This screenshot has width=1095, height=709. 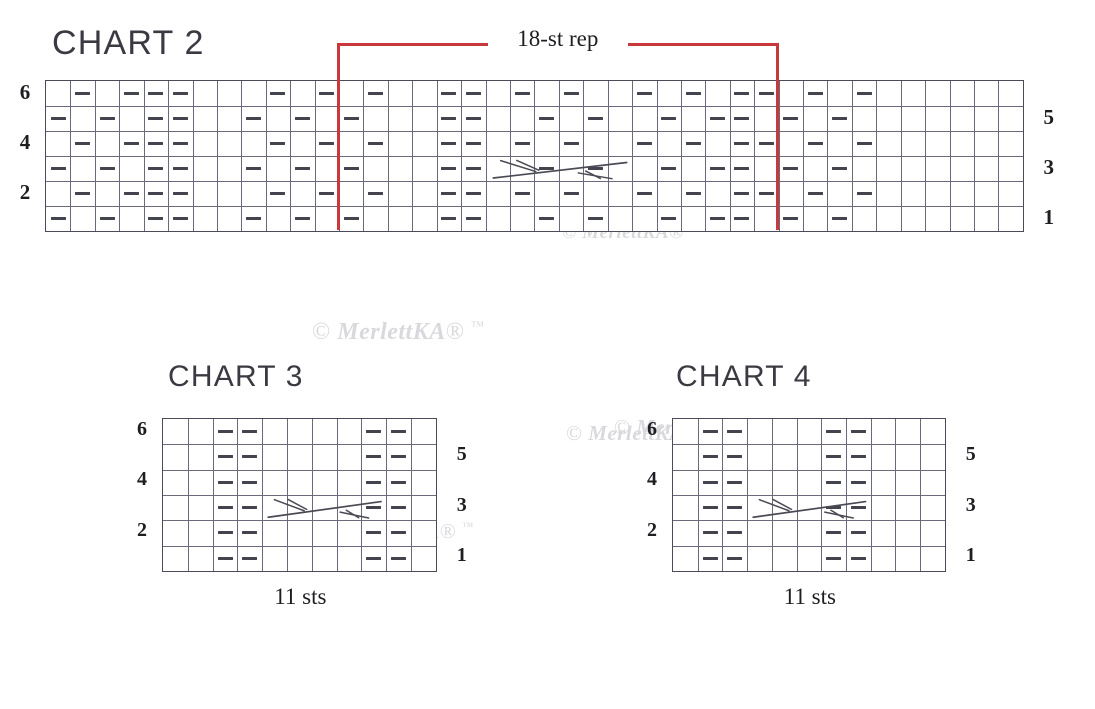 What do you see at coordinates (398, 331) in the screenshot?
I see `watermark: © MerlettKA® ™` at bounding box center [398, 331].